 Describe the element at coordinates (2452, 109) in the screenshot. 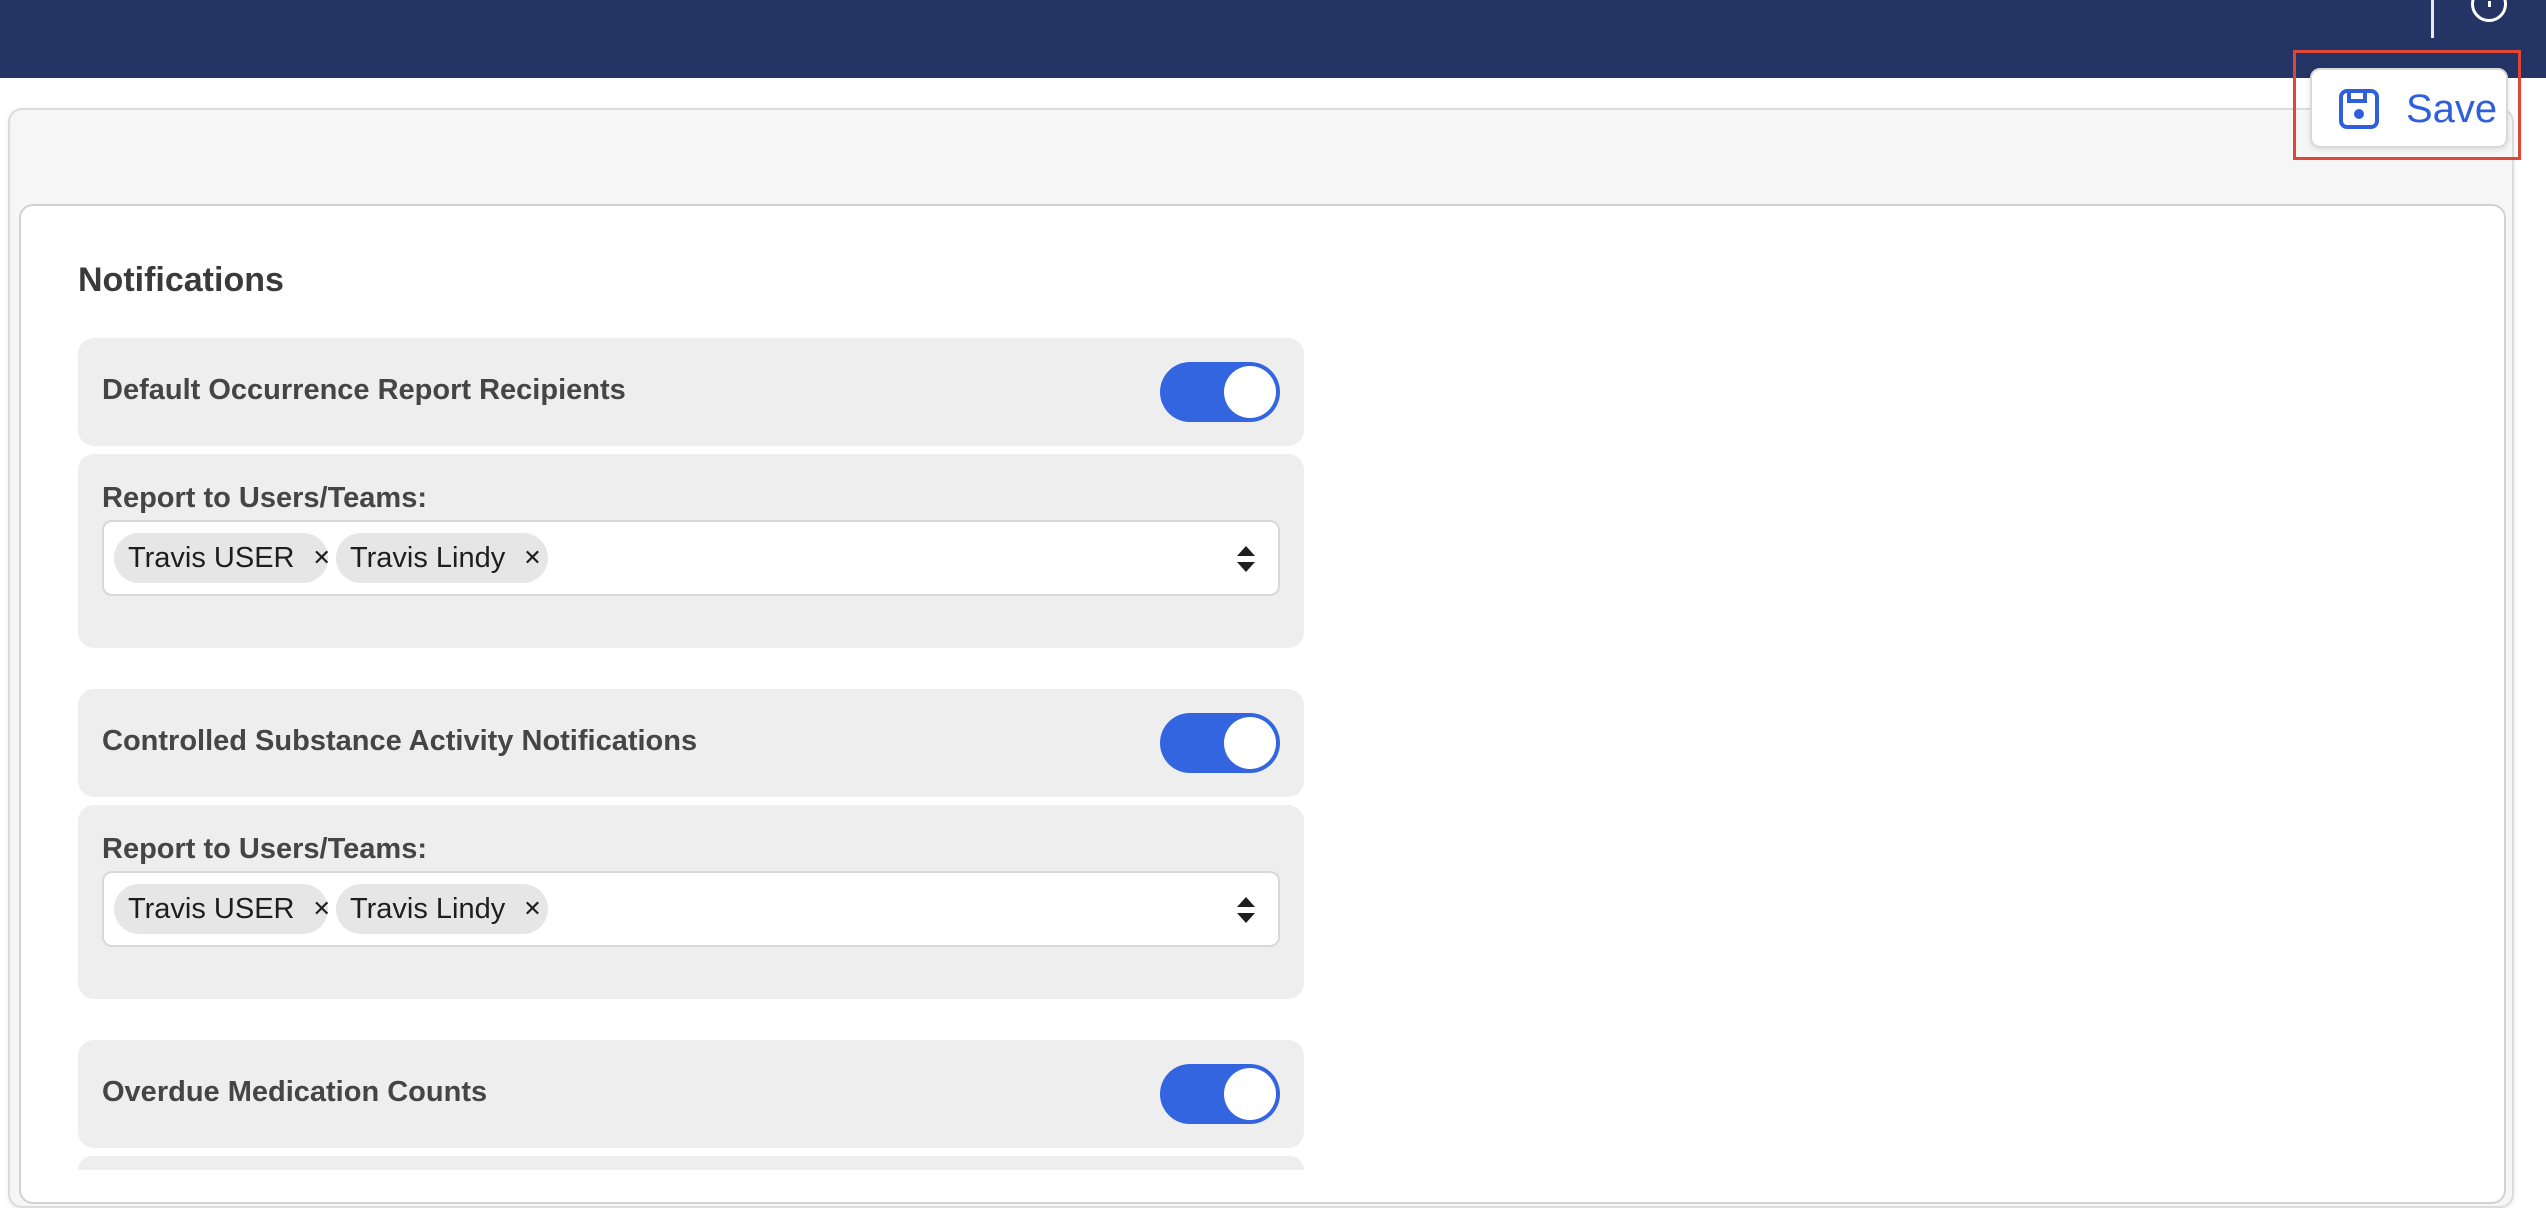

I see `save-button-label: Save` at that location.